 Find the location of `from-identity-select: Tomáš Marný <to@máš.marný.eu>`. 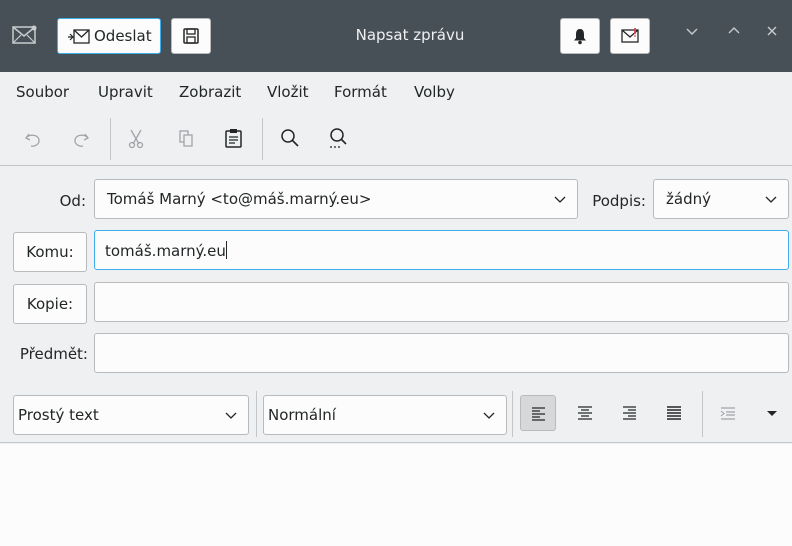

from-identity-select: Tomáš Marný <to@máš.marný.eu> is located at coordinates (336, 199).